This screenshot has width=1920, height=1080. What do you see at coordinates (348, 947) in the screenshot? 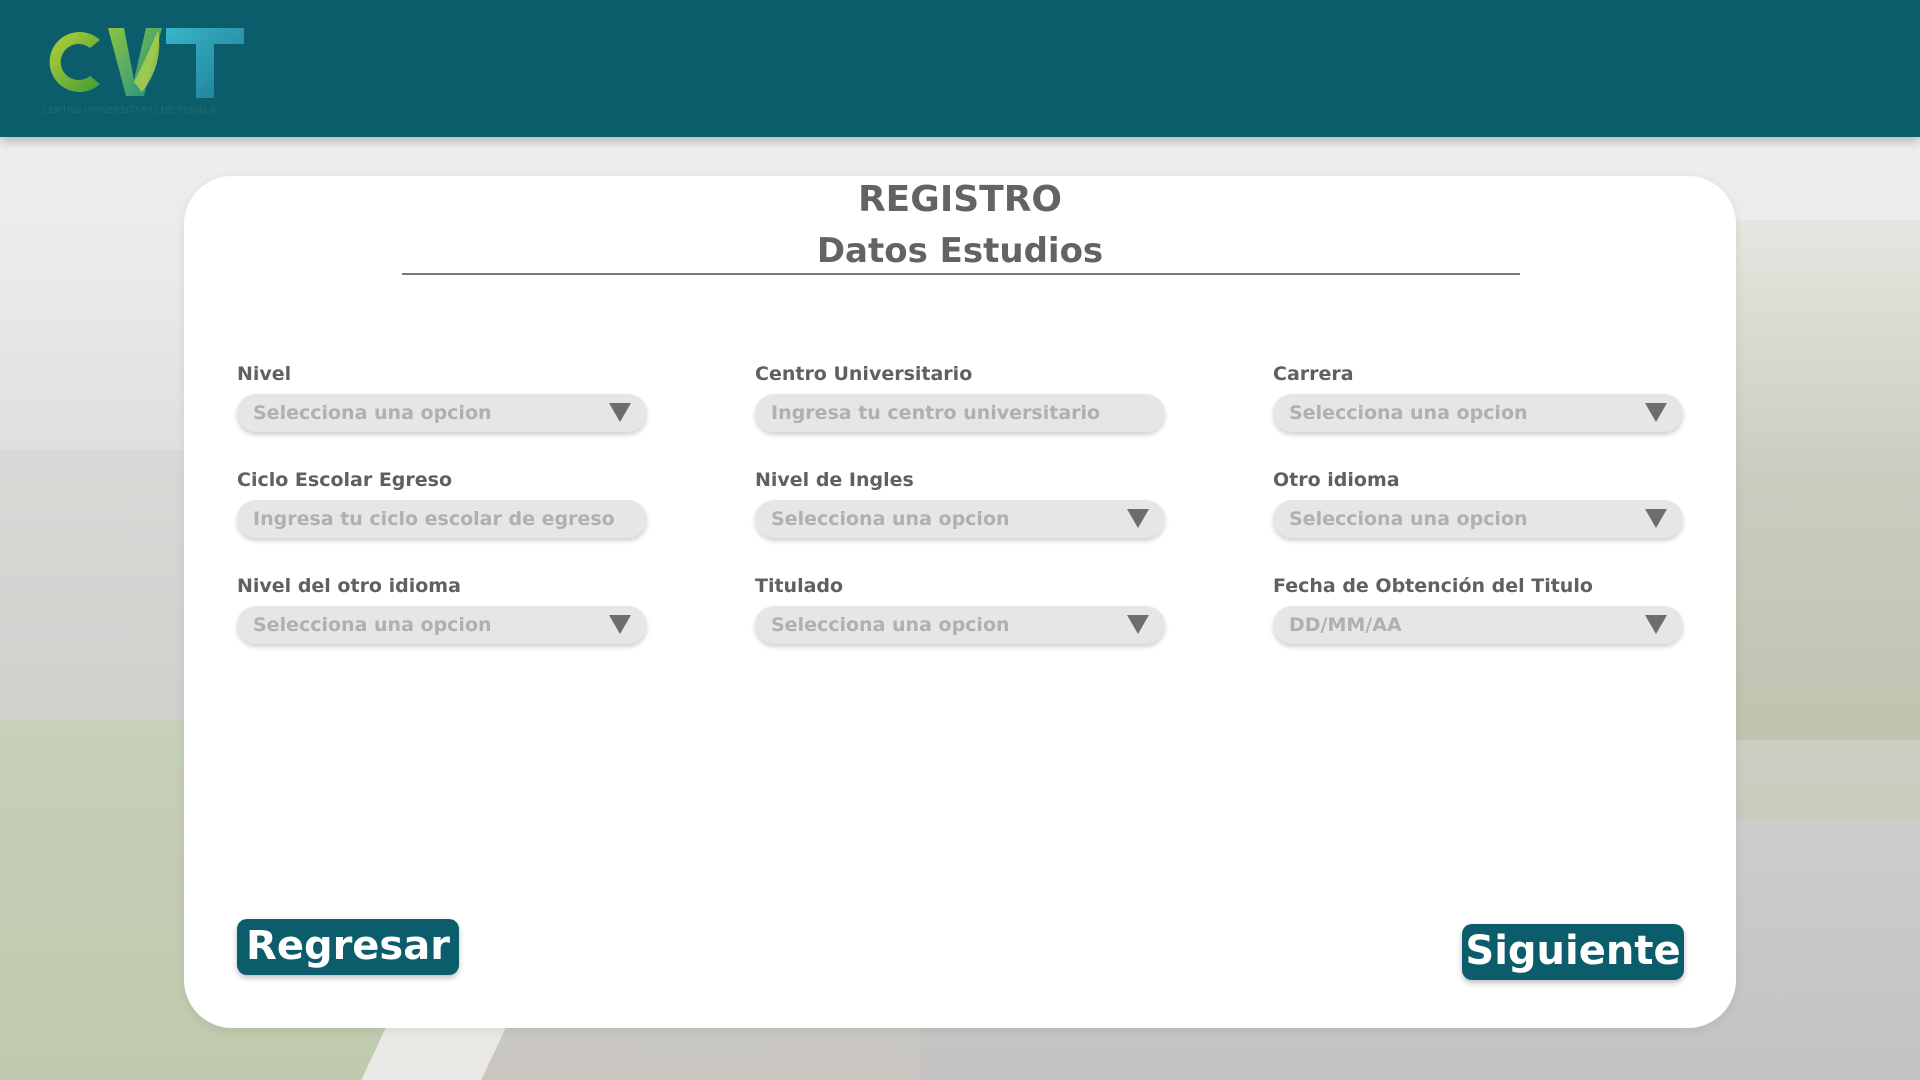
I see `back-button: Regresar` at bounding box center [348, 947].